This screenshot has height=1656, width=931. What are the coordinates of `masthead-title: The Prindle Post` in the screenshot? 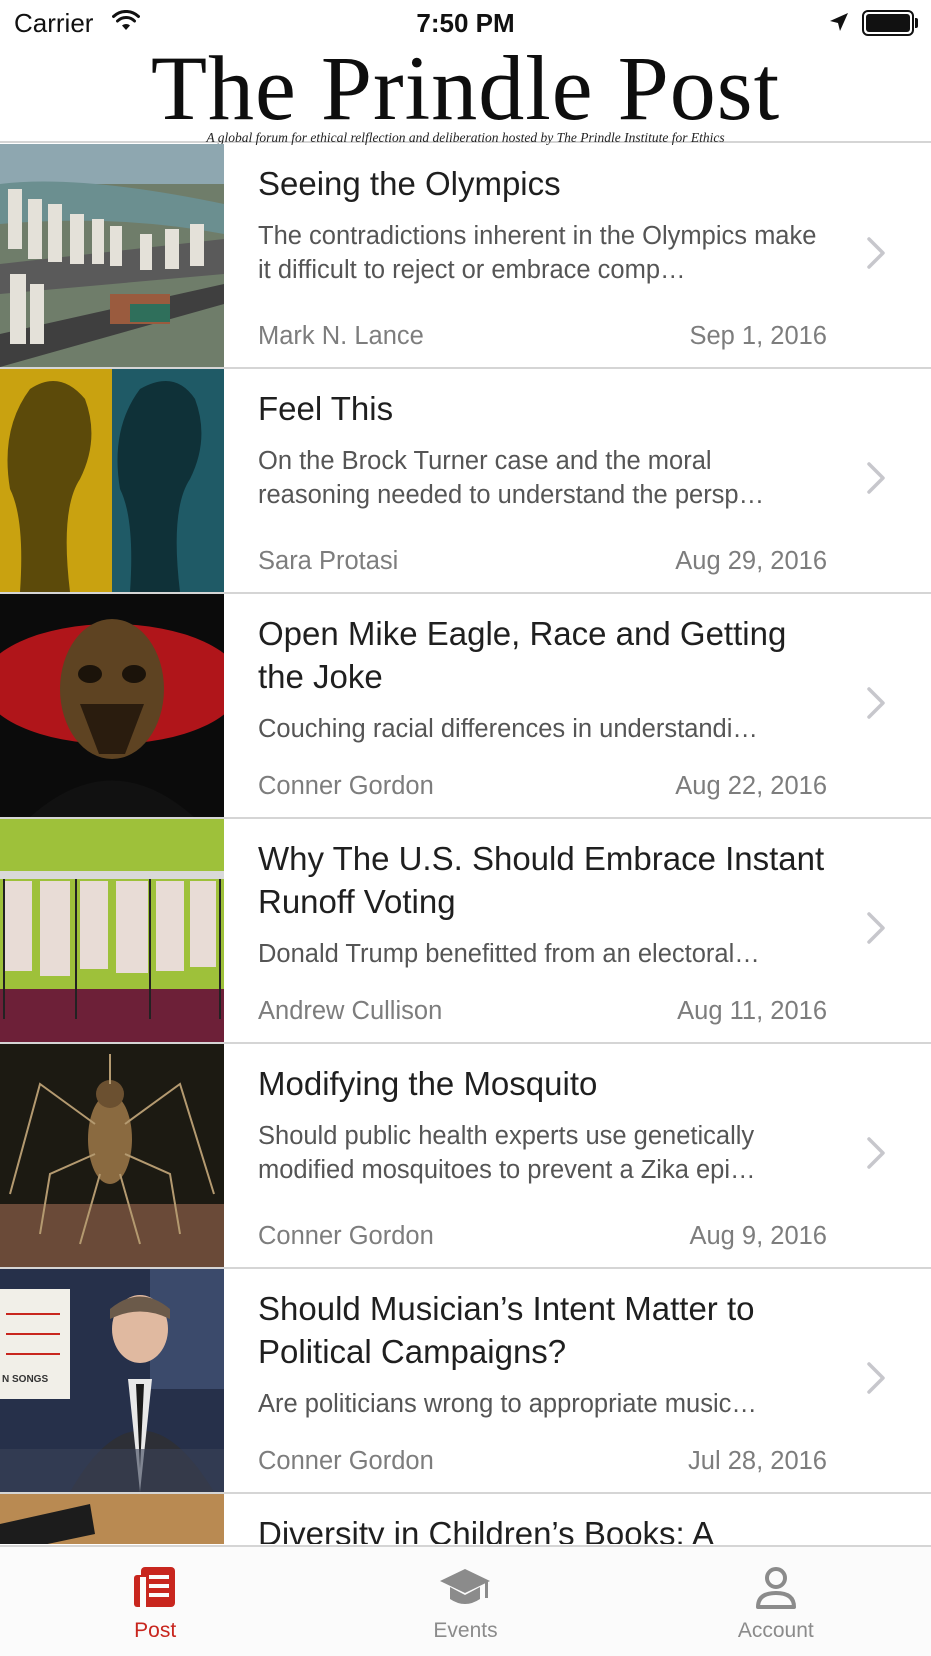 It's located at (465, 88).